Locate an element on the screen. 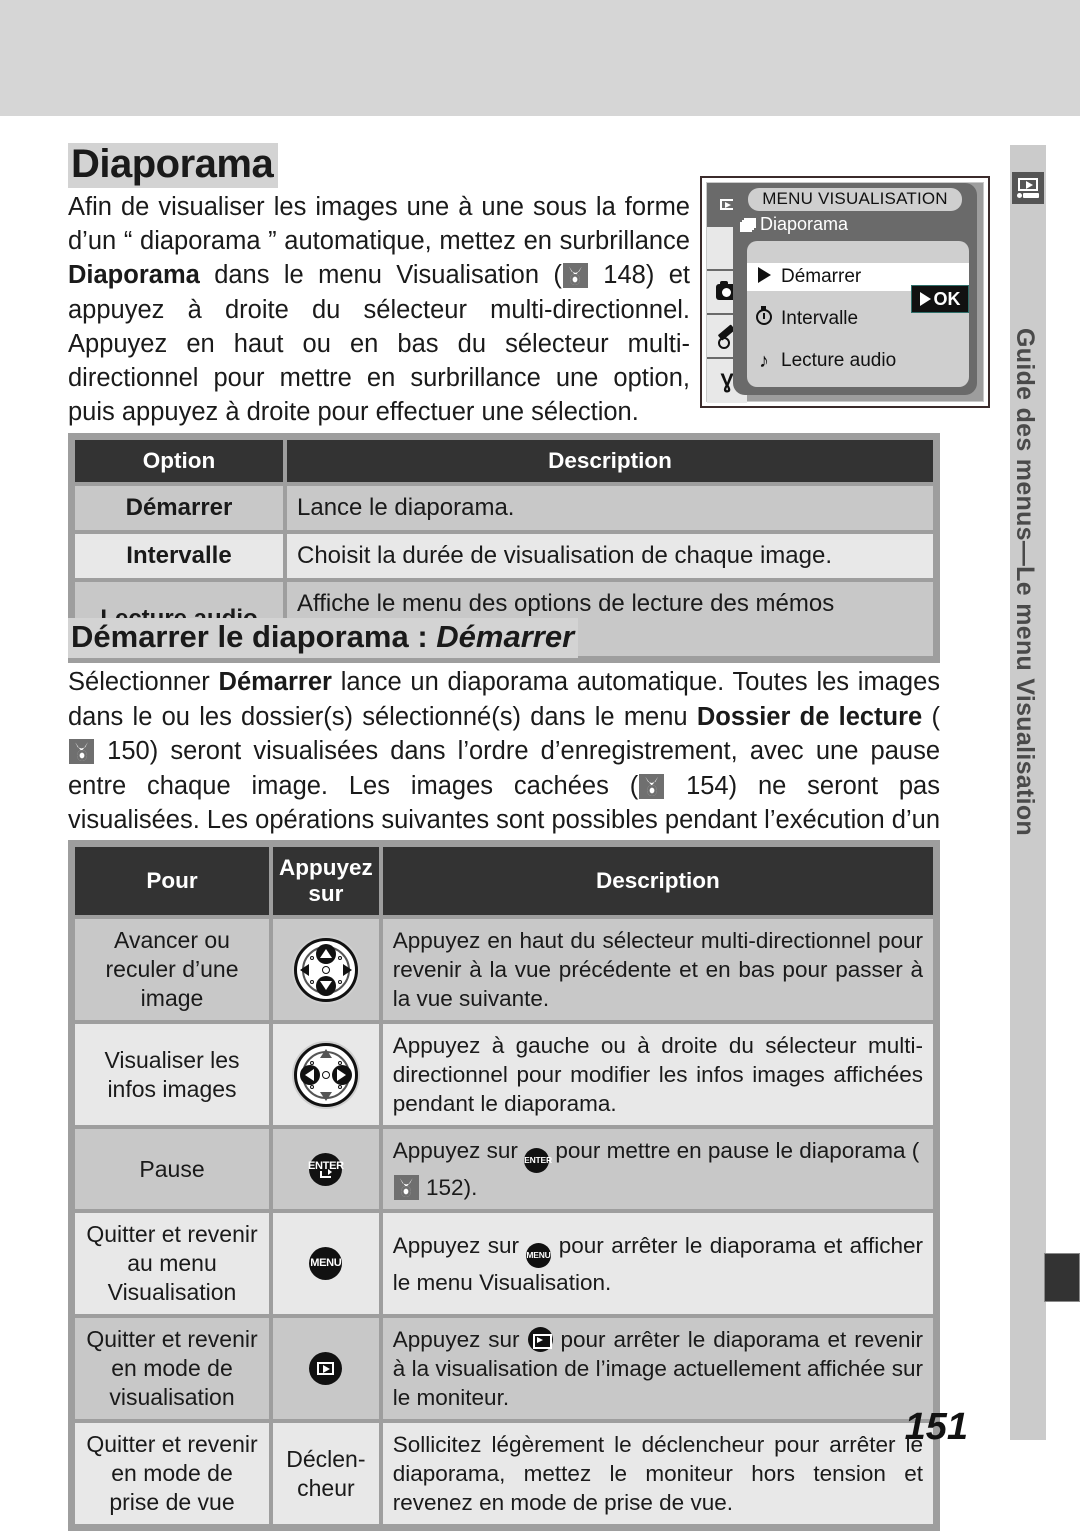 This screenshot has height=1531, width=1080. multi-selector-leftright-icon is located at coordinates (325, 1074).